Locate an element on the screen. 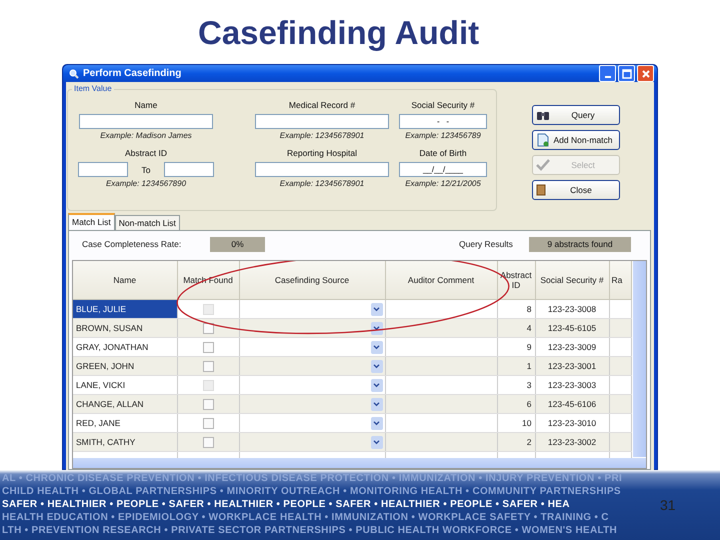 The image size is (720, 540). vertical-scrollbar is located at coordinates (639, 359).